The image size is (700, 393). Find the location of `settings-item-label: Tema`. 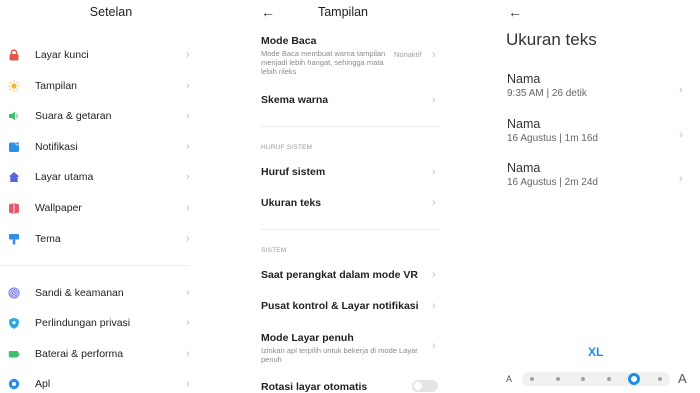

settings-item-label: Tema is located at coordinates (48, 239).